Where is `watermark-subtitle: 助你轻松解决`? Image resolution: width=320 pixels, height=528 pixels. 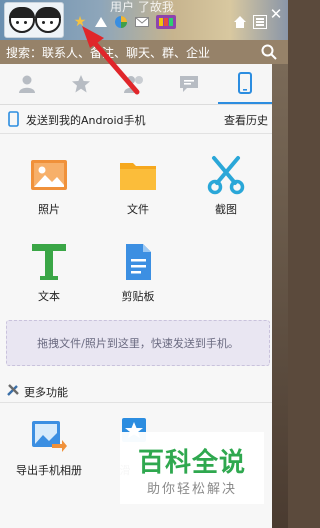
watermark-subtitle: 助你轻松解决 is located at coordinates (191, 489).